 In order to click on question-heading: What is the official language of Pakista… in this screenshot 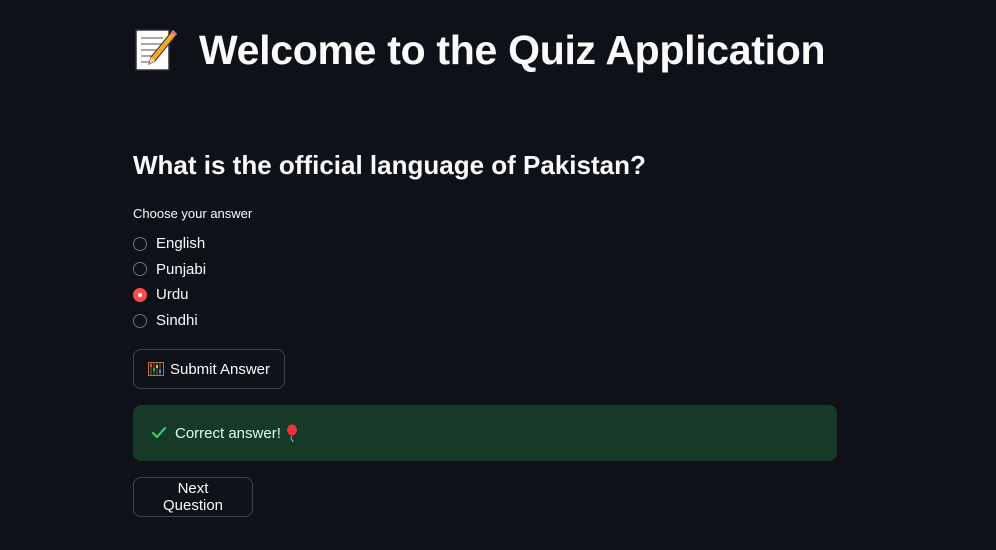, I will do `click(389, 165)`.